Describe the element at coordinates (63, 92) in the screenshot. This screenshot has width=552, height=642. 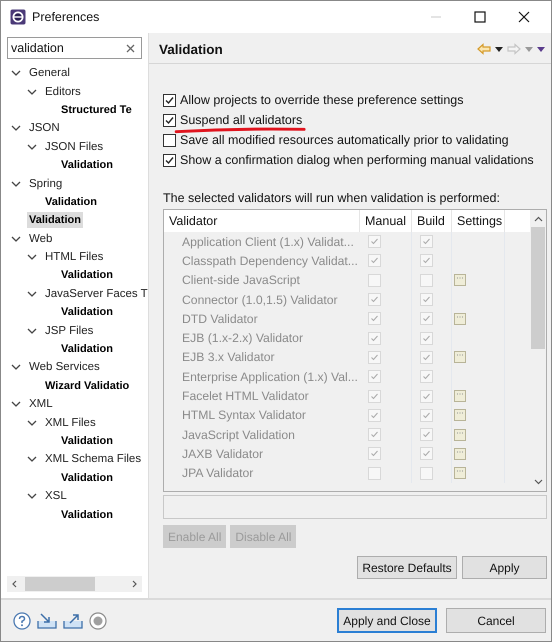
I see `tree-item: Editors` at that location.